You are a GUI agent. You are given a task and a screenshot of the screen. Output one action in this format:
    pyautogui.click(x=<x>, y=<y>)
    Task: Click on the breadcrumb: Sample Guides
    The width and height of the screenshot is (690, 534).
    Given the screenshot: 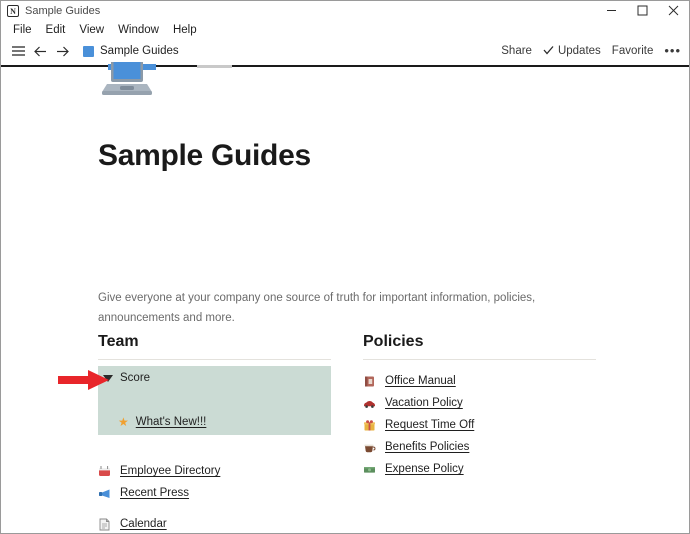 What is the action you would take?
    pyautogui.click(x=131, y=51)
    